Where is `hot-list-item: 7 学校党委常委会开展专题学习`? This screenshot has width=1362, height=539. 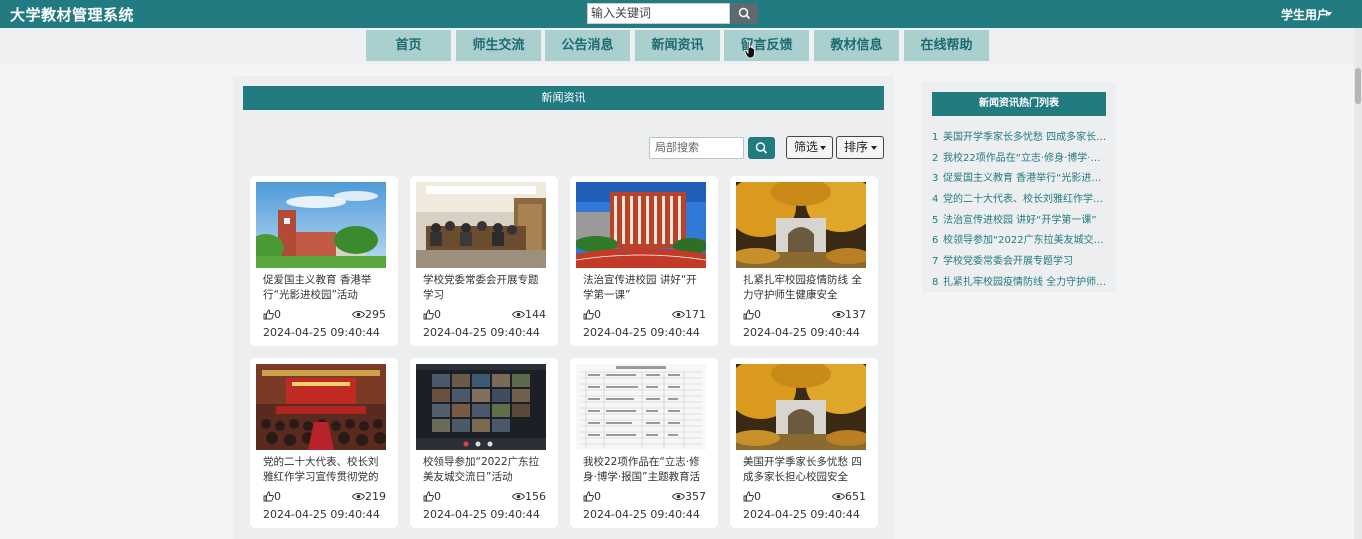 hot-list-item: 7 学校党委常委会开展专题学习 is located at coordinates (1020, 262).